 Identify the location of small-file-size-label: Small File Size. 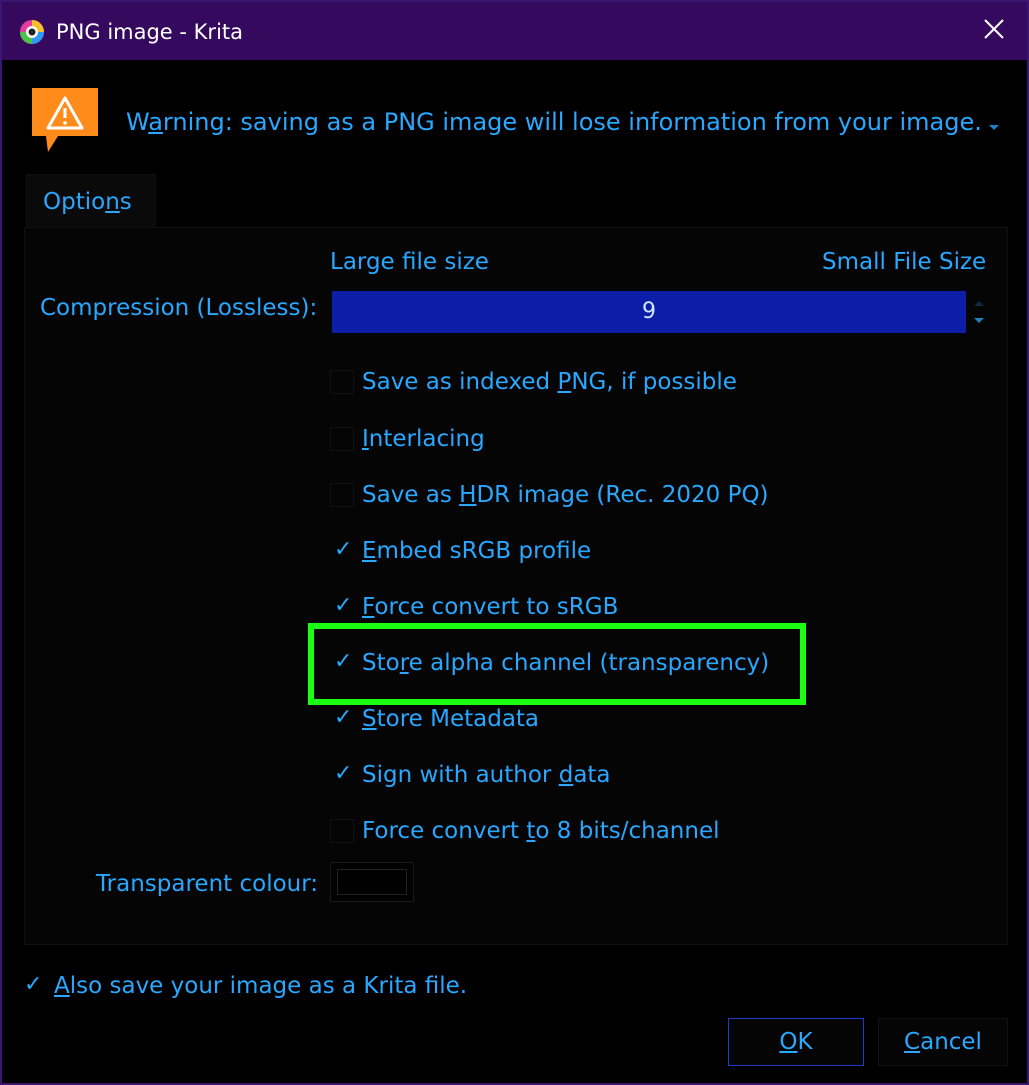
(904, 262).